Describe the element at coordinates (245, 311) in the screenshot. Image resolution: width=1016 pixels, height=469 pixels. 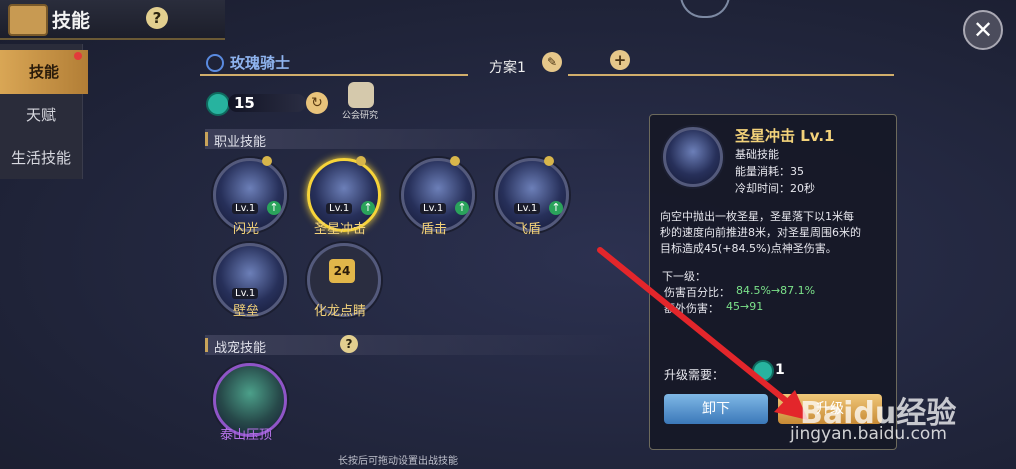
I see `skill-name: 壁垒` at that location.